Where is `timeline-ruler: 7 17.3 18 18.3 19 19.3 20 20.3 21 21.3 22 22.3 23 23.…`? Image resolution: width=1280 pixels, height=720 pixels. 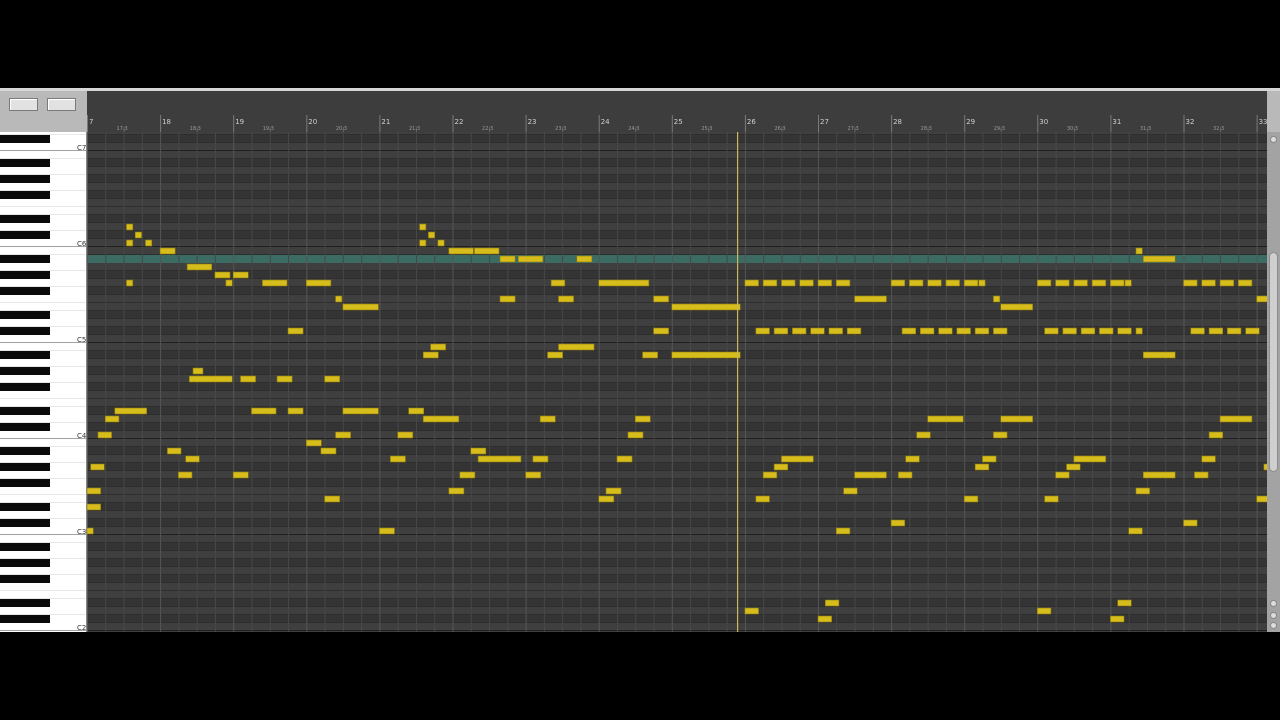 timeline-ruler: 7 17.3 18 18.3 19 19.3 20 20.3 21 21.3 22 22.3 23 23.… is located at coordinates (677, 111).